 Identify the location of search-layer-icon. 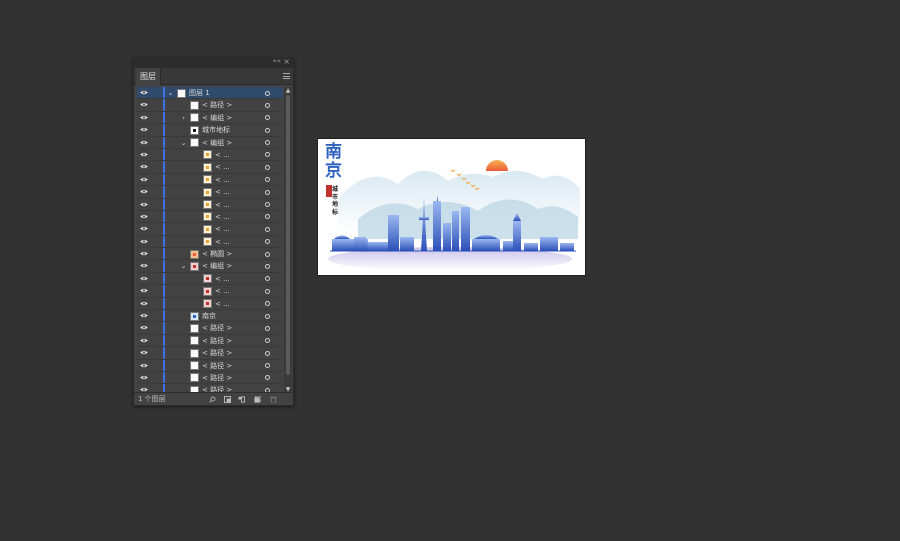
(212, 399).